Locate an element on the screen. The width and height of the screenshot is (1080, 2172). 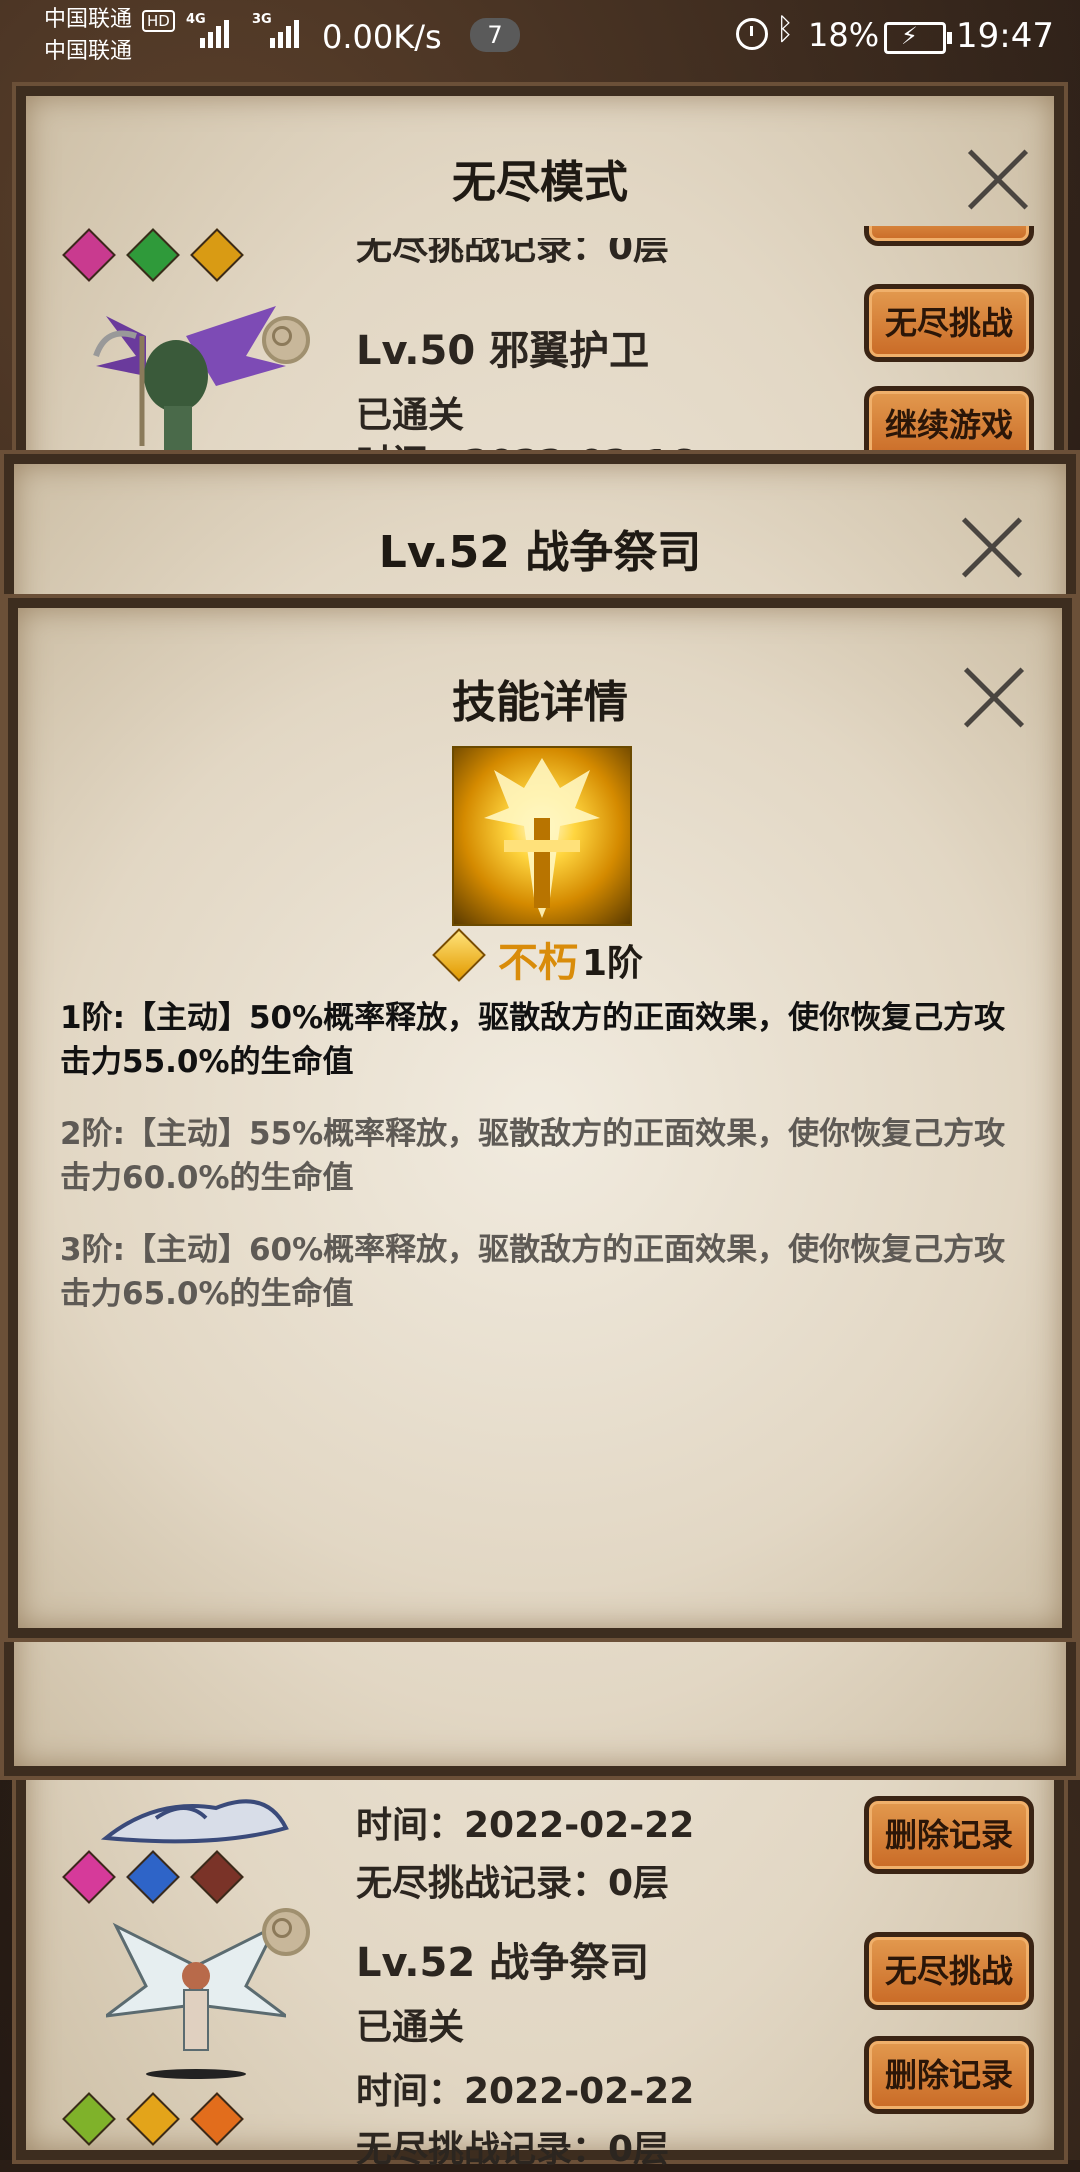
blue-gem-icon is located at coordinates (153, 1877).